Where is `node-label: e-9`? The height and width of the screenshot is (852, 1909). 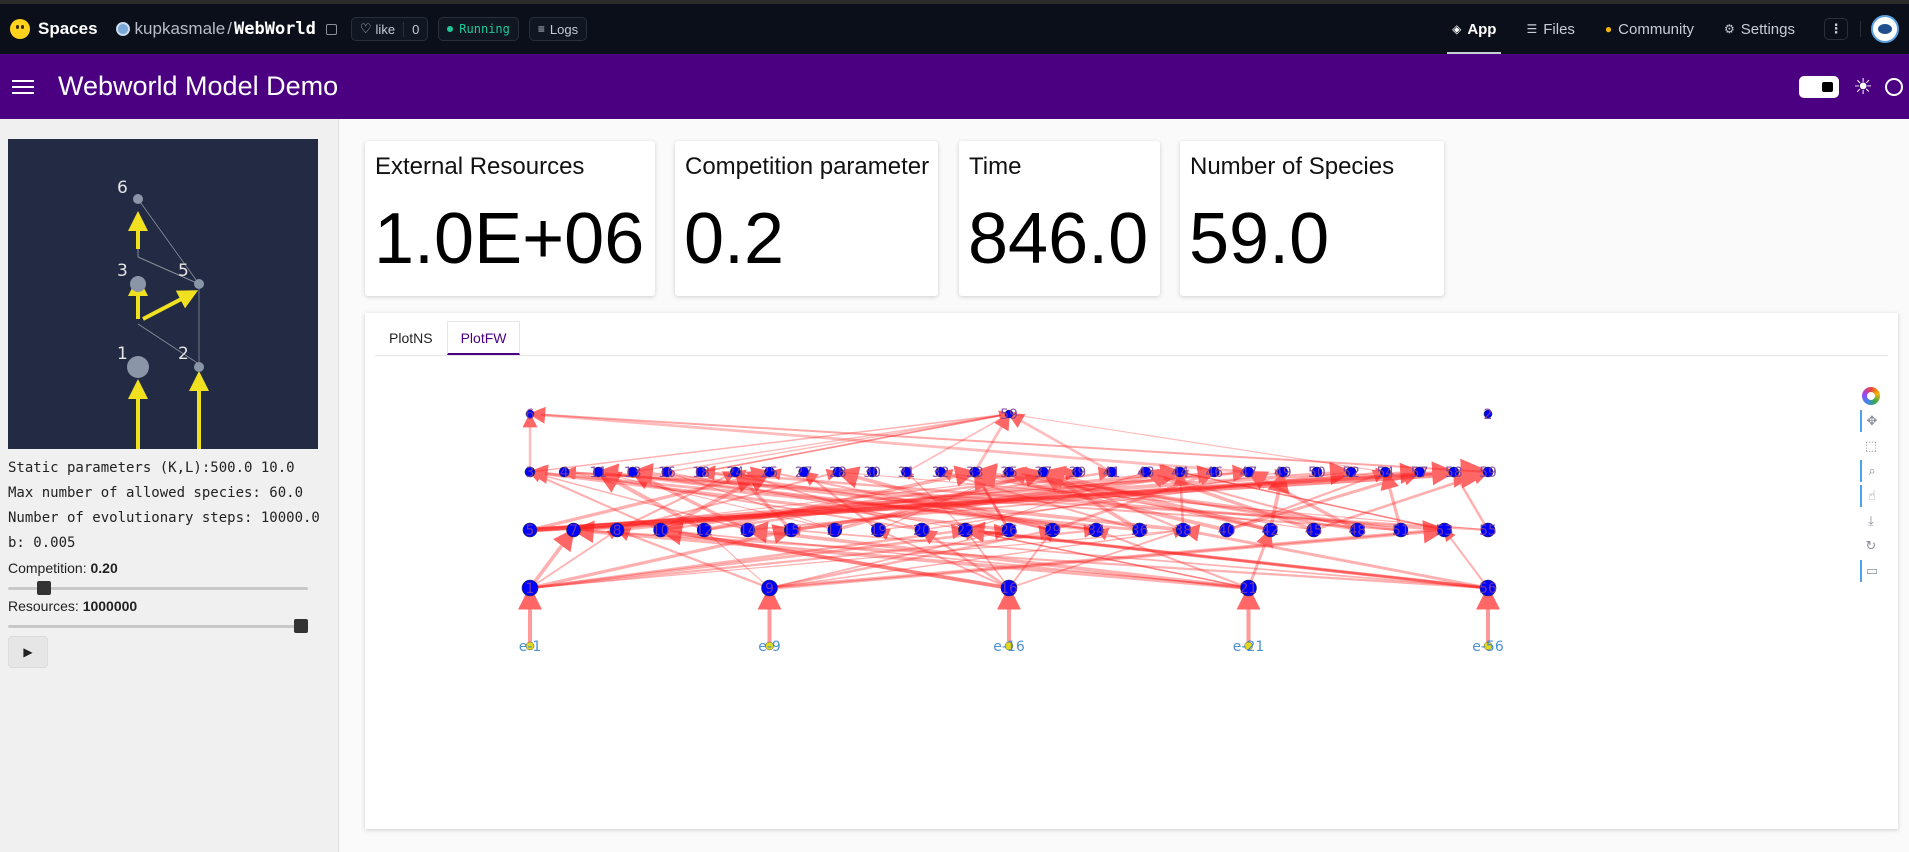
node-label: e-9 is located at coordinates (769, 647).